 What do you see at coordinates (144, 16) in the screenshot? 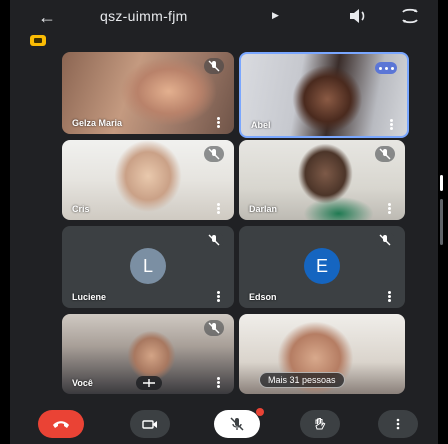
I see `meeting-code: qsz-uimm-fjm` at bounding box center [144, 16].